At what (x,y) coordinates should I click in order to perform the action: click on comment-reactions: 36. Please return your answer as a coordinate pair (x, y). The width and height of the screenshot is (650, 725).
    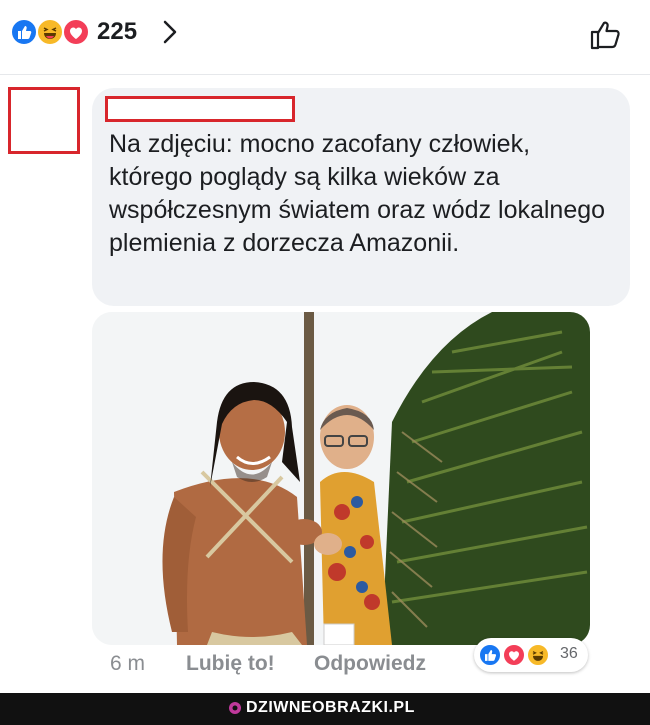
    Looking at the image, I should click on (531, 655).